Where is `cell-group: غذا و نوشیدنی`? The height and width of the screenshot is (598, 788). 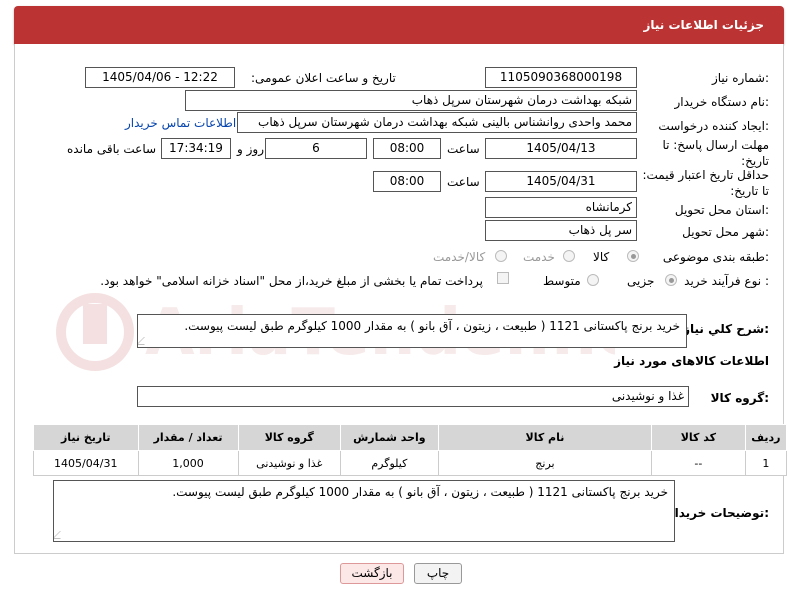 cell-group: غذا و نوشیدنی is located at coordinates (289, 463).